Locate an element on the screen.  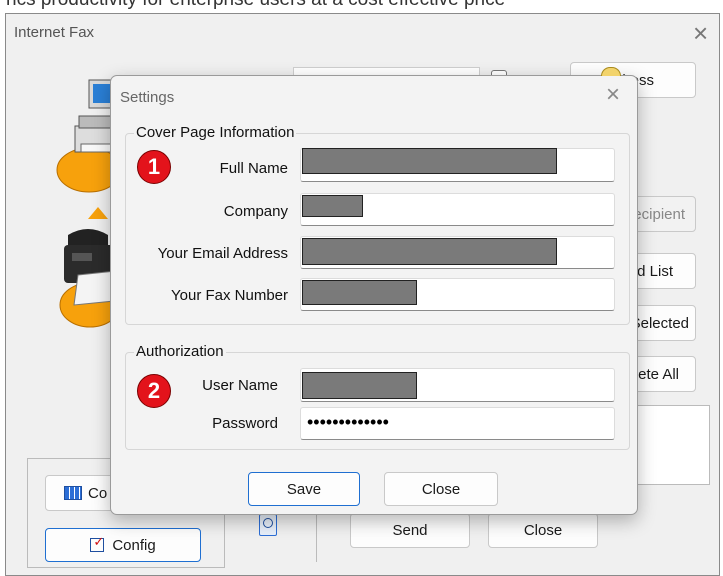
send-button: Send is located at coordinates (410, 530).